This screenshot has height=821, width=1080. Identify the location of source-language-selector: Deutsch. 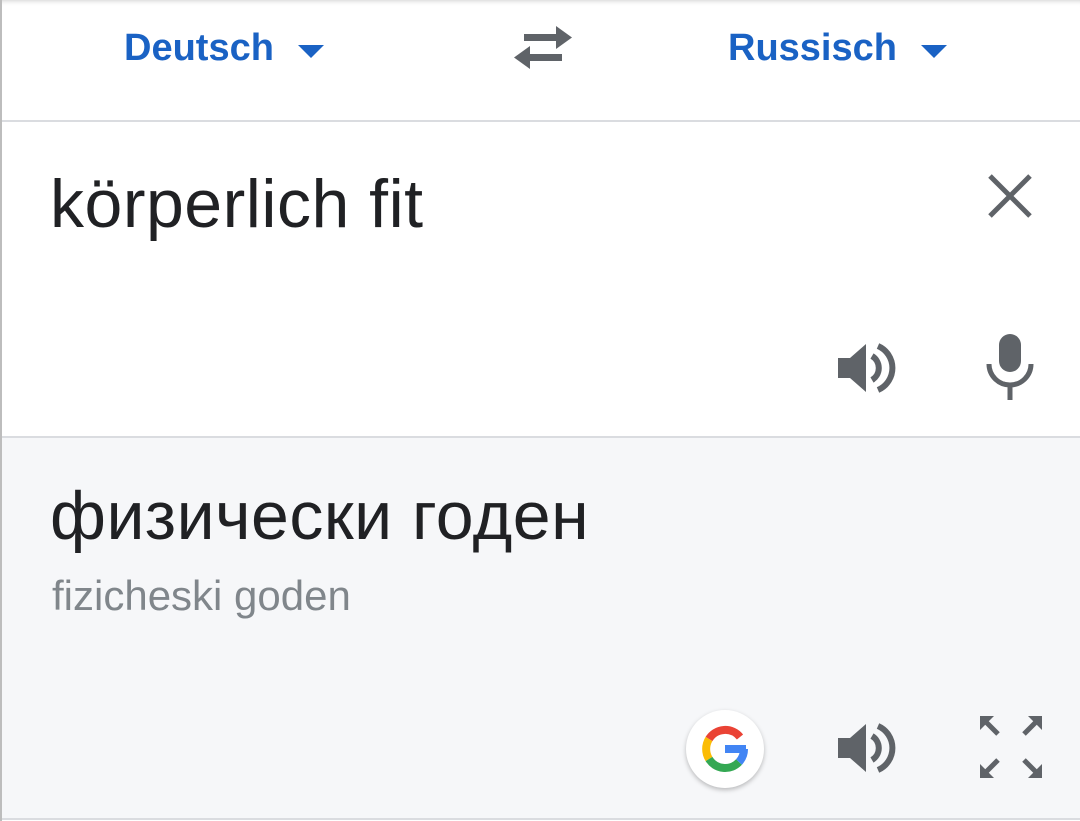
(224, 48).